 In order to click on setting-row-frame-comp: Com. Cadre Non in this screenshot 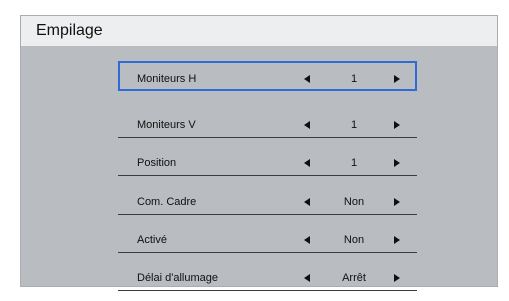, I will do `click(267, 195)`.